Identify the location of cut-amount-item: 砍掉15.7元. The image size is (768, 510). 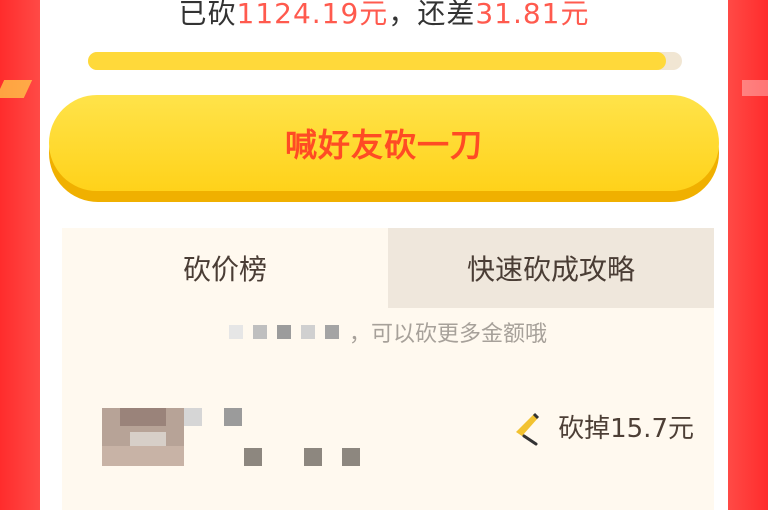
(601, 426).